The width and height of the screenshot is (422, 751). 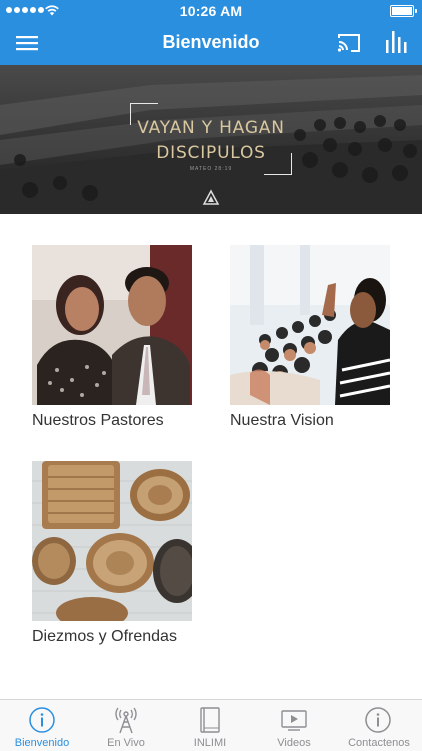 I want to click on pastors-photo, so click(x=112, y=325).